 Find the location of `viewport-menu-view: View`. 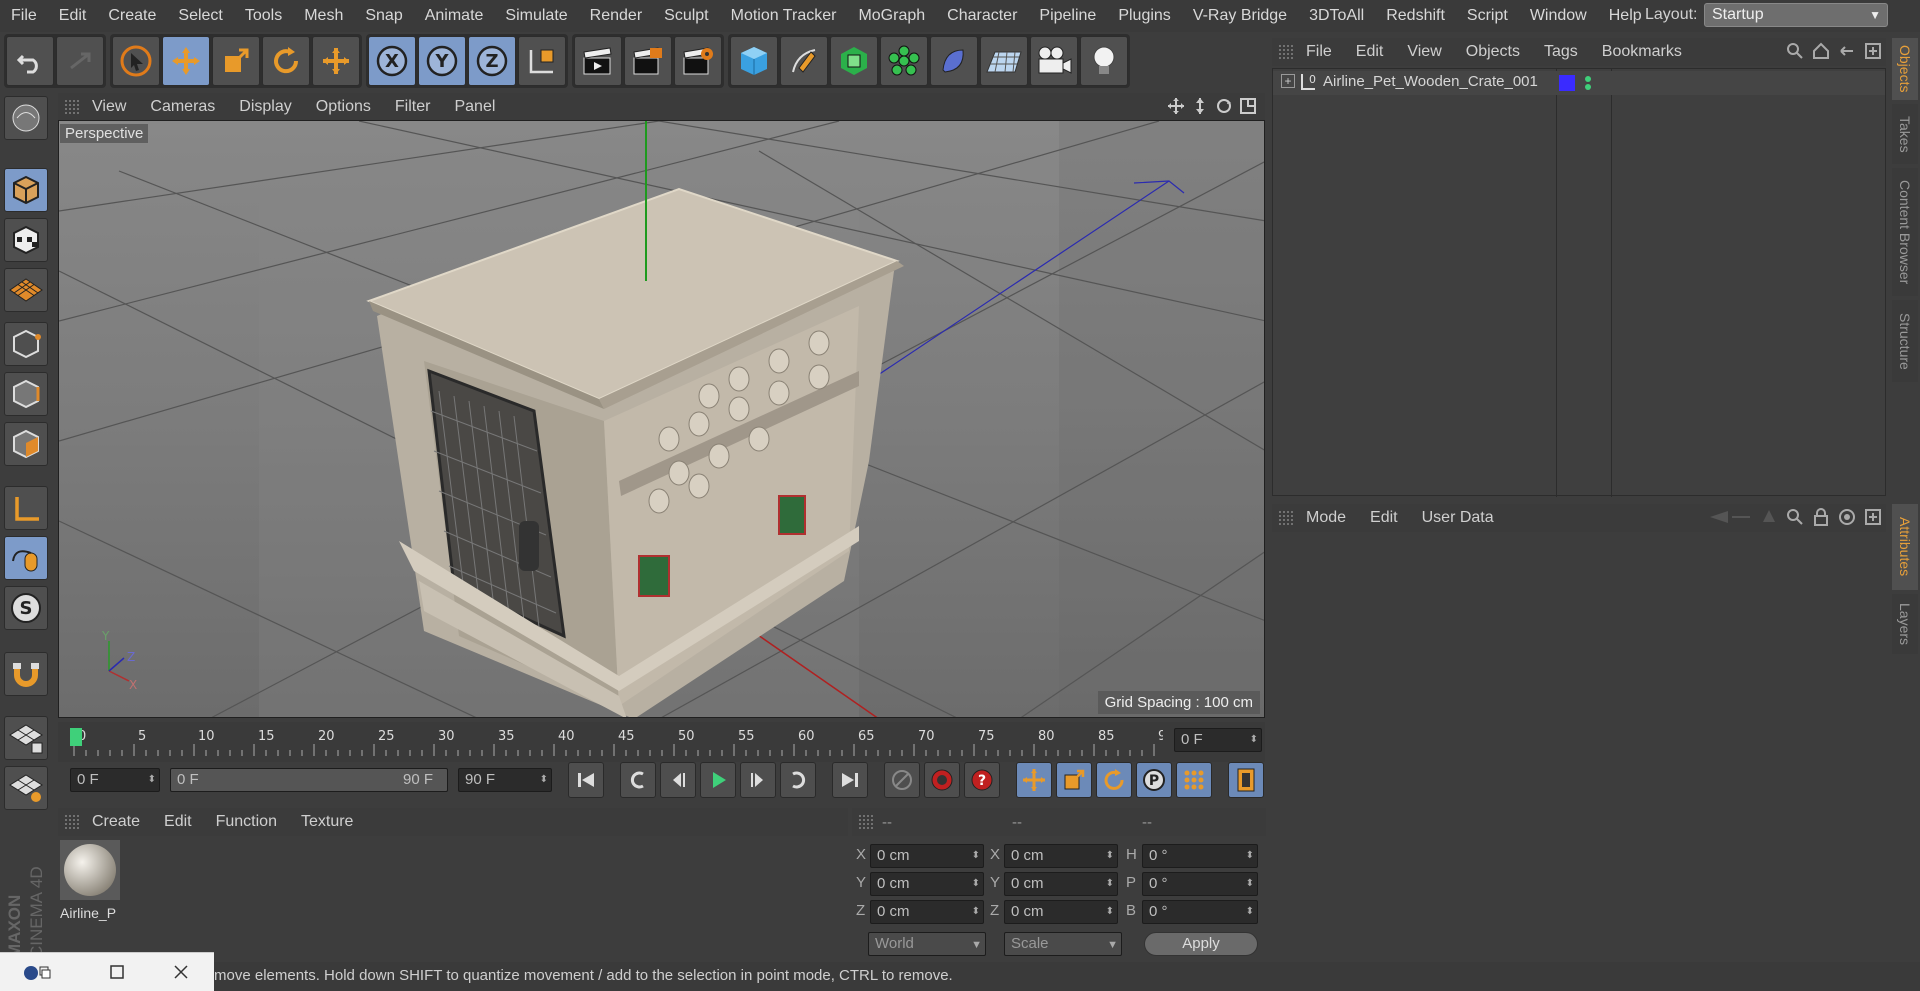

viewport-menu-view: View is located at coordinates (109, 107).